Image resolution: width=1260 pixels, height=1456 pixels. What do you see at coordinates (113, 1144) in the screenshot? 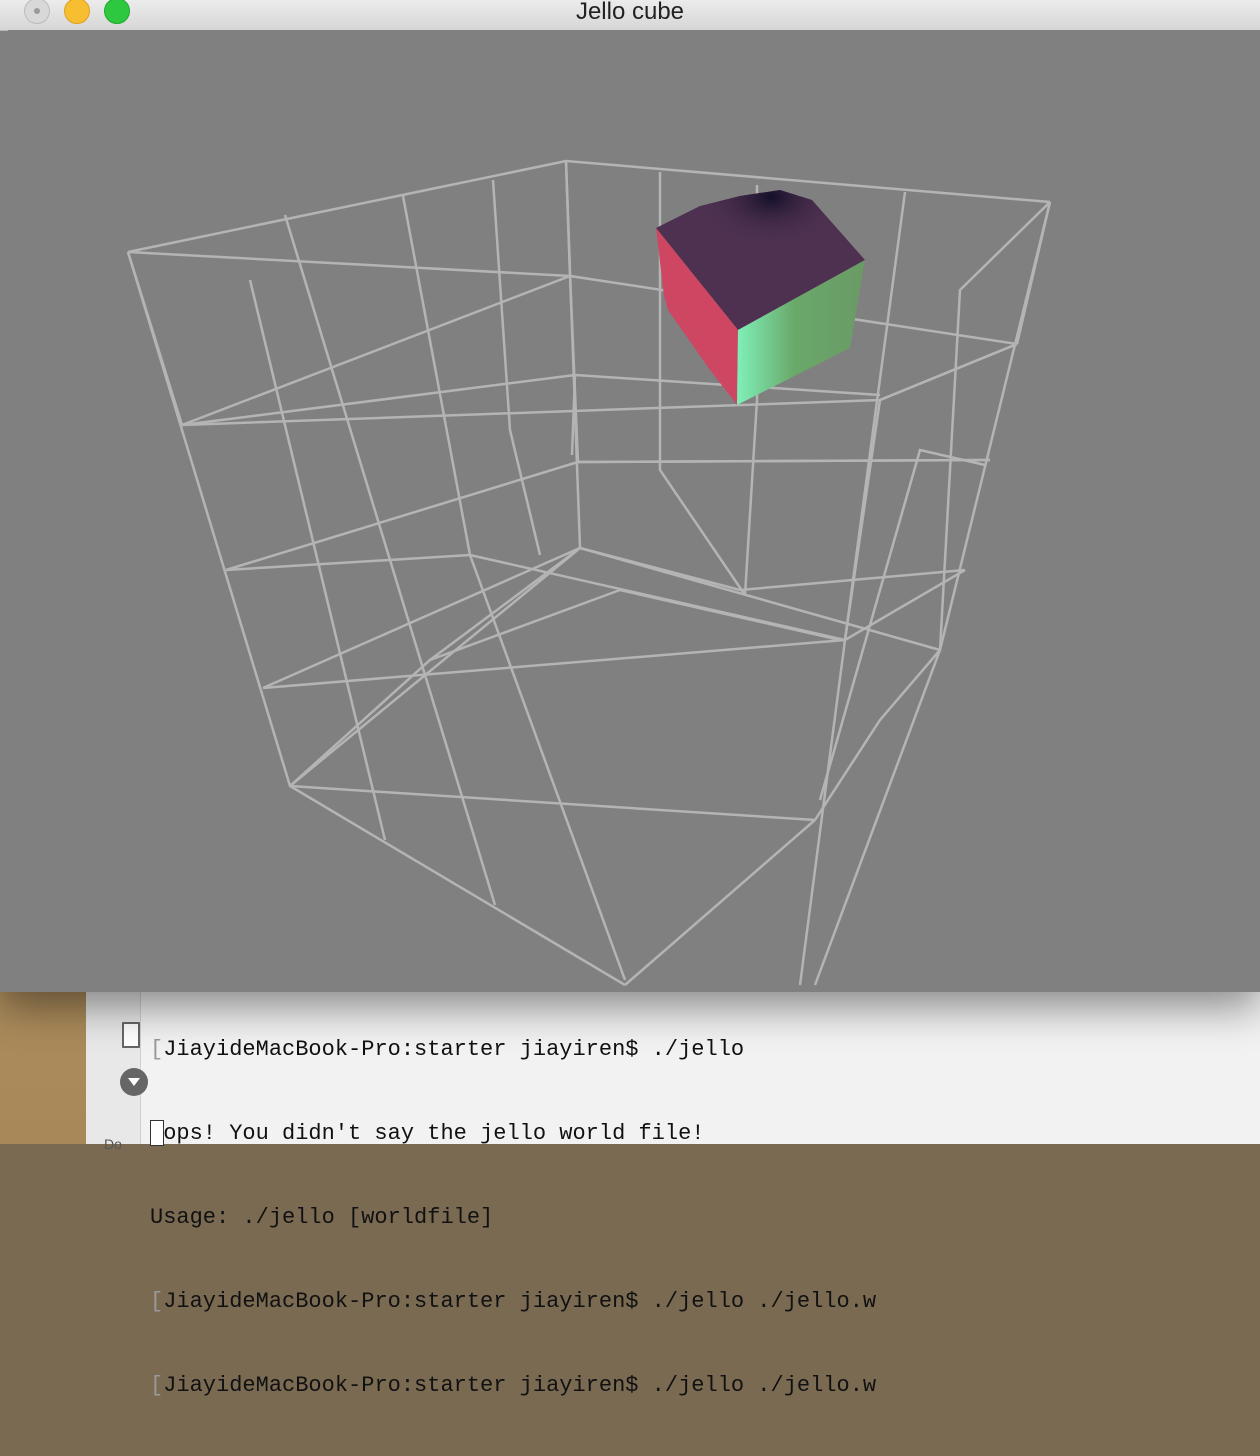
I see `sidebar-label: Do` at bounding box center [113, 1144].